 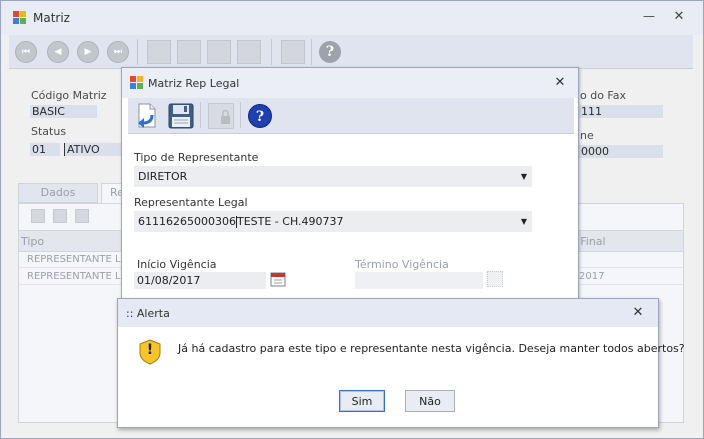 What do you see at coordinates (94, 149) in the screenshot?
I see `status-value: ATIVO` at bounding box center [94, 149].